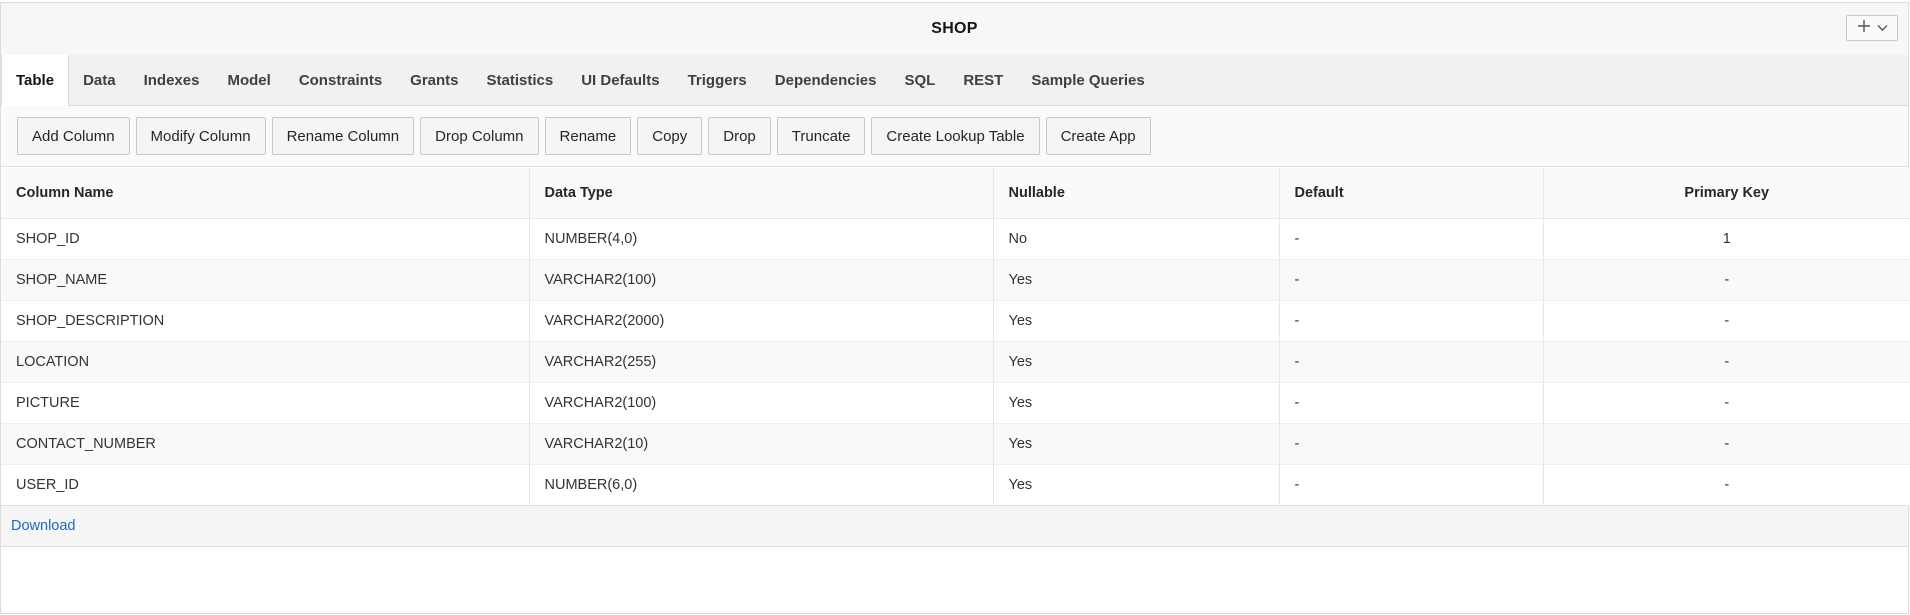 This screenshot has width=1910, height=615. I want to click on tab-sample-queries: Sample Queries, so click(1087, 80).